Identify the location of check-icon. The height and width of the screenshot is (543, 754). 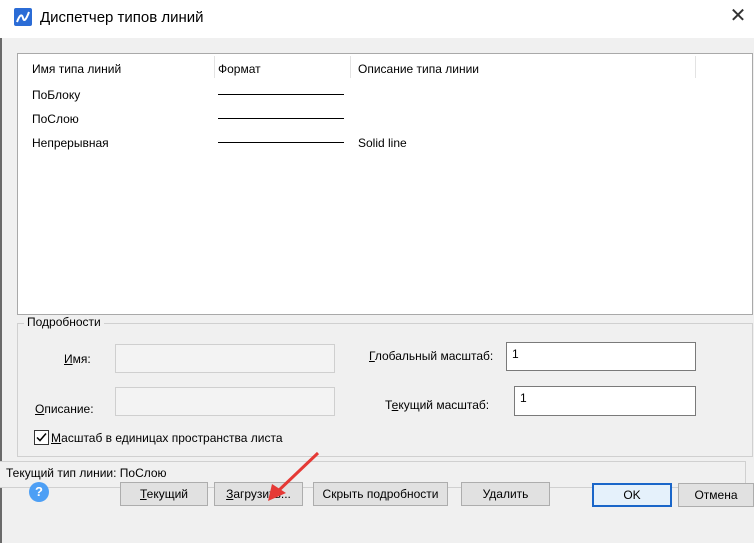
(41, 437).